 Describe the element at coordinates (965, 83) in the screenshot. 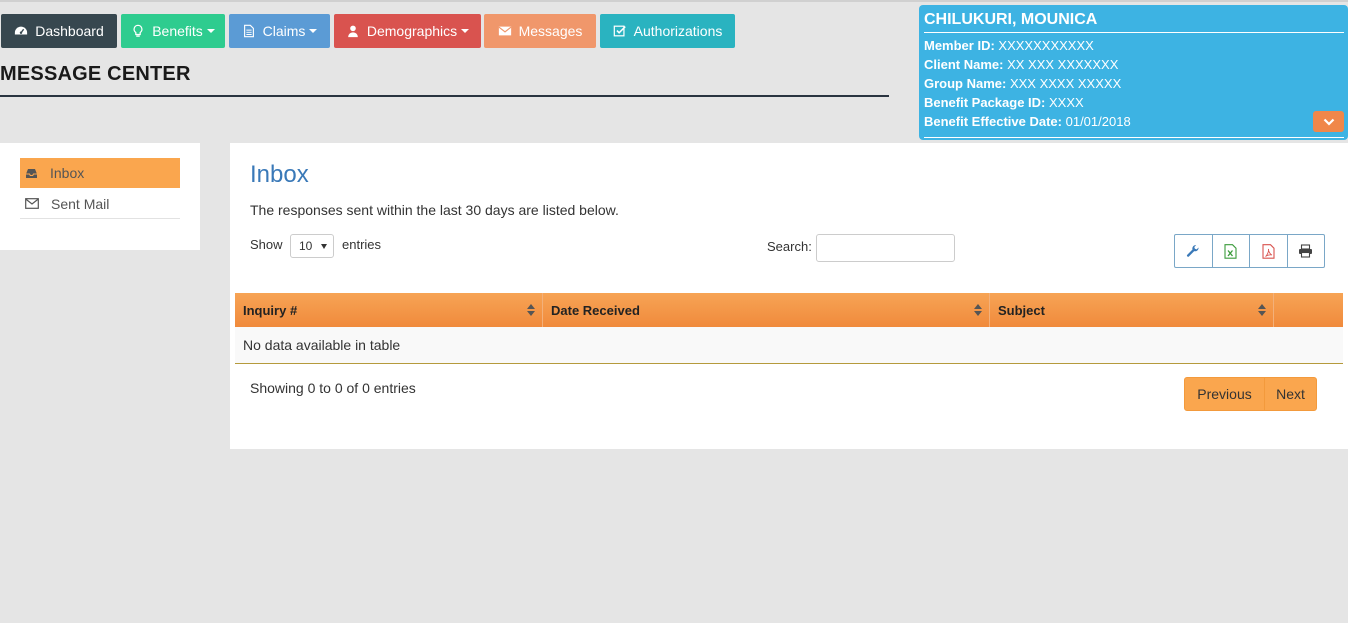

I see `group-name-label: Group Name:` at that location.